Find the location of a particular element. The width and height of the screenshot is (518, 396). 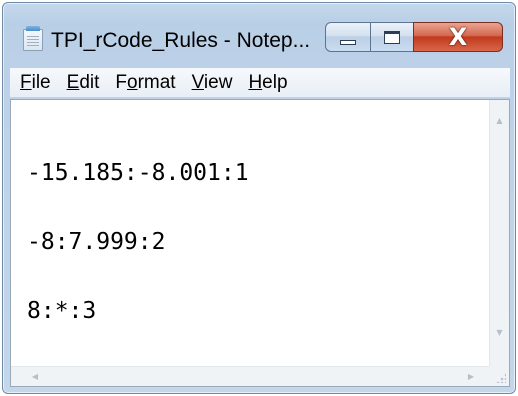

menu-view: View is located at coordinates (212, 83).